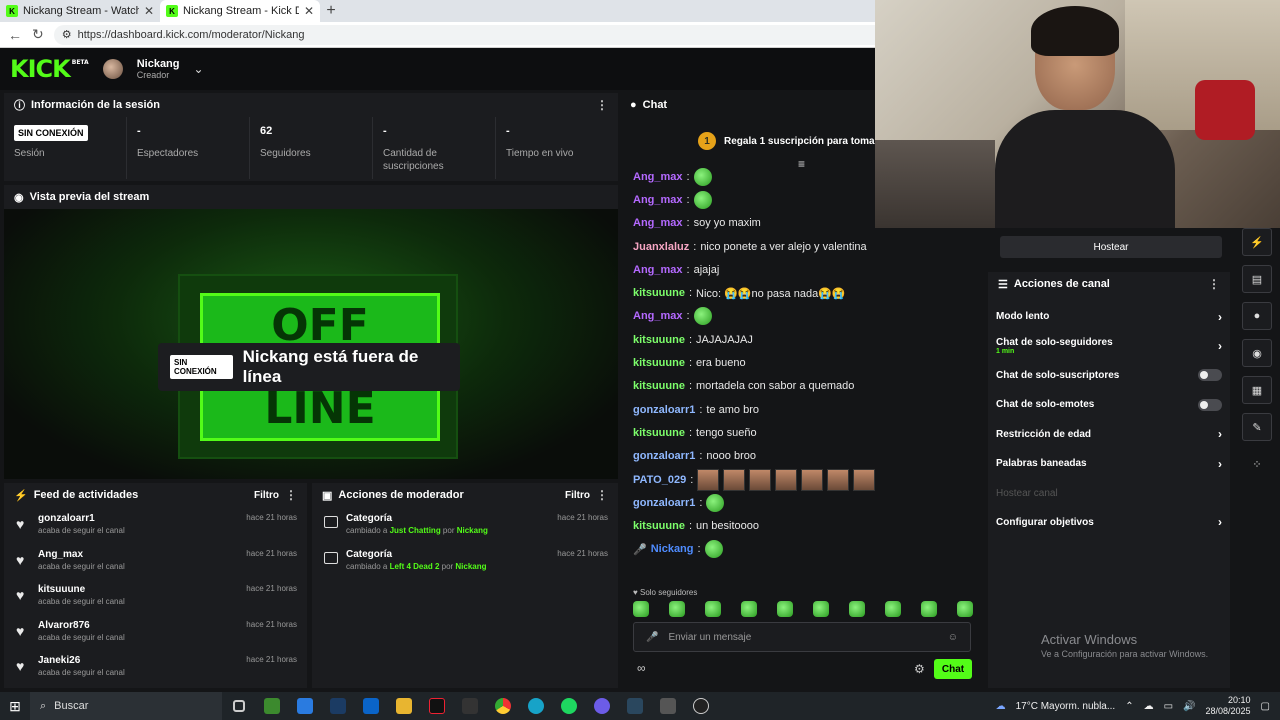  What do you see at coordinates (801, 141) in the screenshot?
I see `pinned-gift-banner: 1 Regala 1 suscripción para tomar la pe` at bounding box center [801, 141].